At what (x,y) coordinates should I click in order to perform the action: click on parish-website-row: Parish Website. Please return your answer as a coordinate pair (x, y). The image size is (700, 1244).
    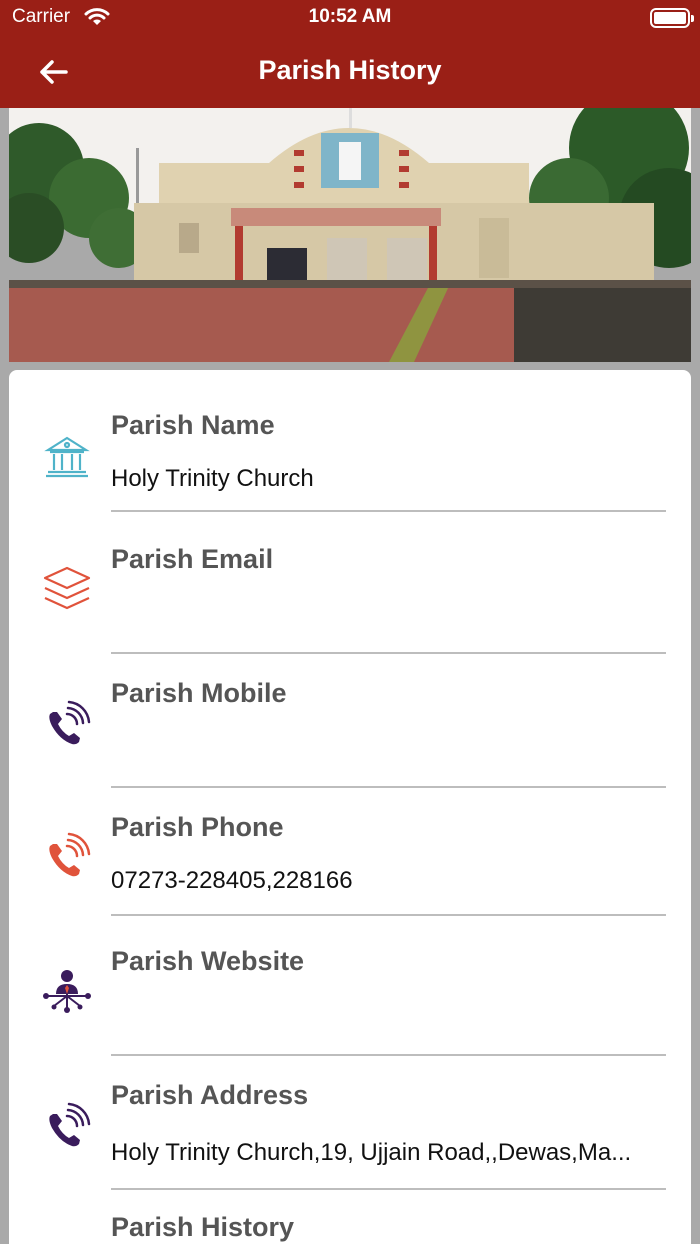
    Looking at the image, I should click on (350, 981).